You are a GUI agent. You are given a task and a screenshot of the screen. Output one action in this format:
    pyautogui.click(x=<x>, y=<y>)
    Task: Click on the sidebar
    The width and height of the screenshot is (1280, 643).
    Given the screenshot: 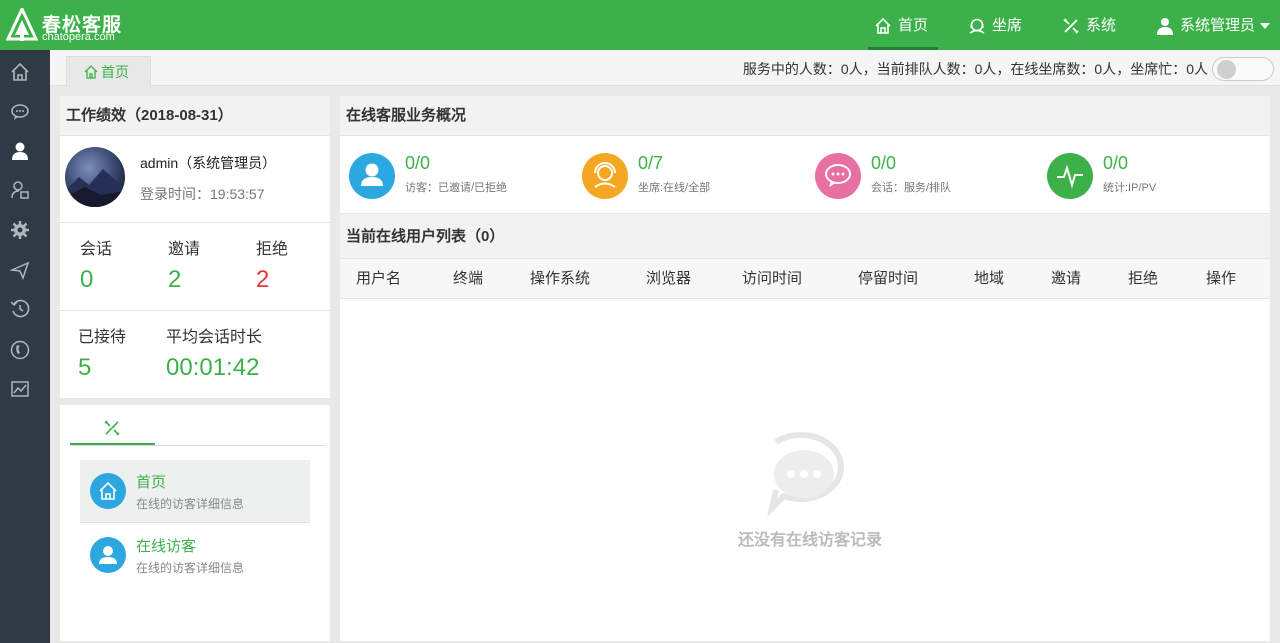 What is the action you would take?
    pyautogui.click(x=25, y=346)
    